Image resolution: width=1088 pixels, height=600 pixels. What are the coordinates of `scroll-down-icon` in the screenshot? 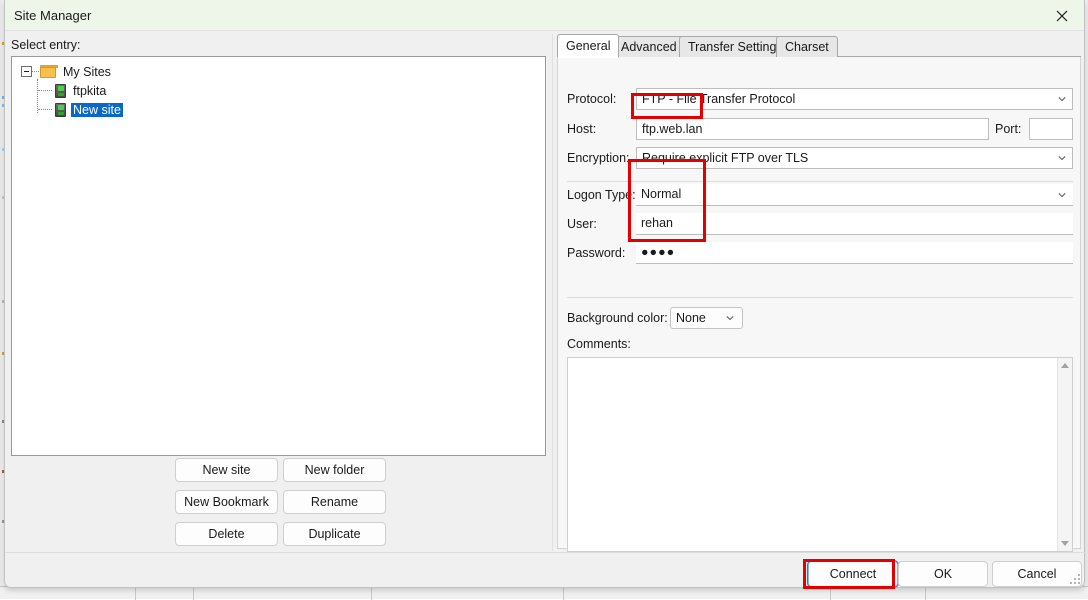 It's located at (1065, 543).